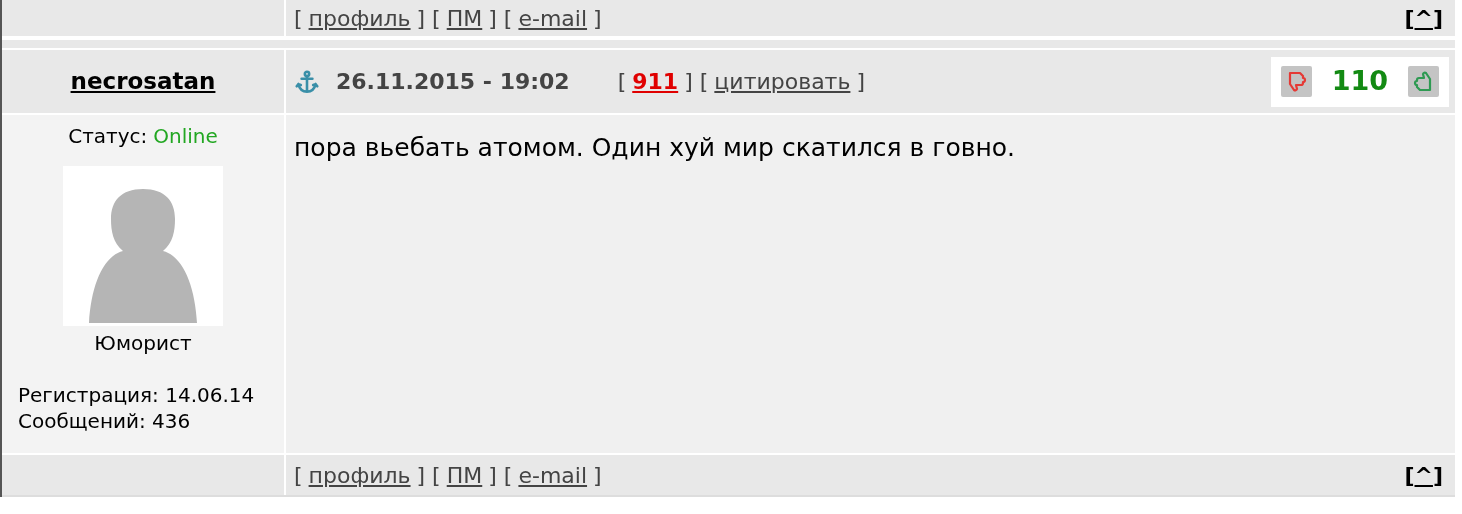 The image size is (1462, 514). What do you see at coordinates (185, 136) in the screenshot?
I see `online-status: Online` at bounding box center [185, 136].